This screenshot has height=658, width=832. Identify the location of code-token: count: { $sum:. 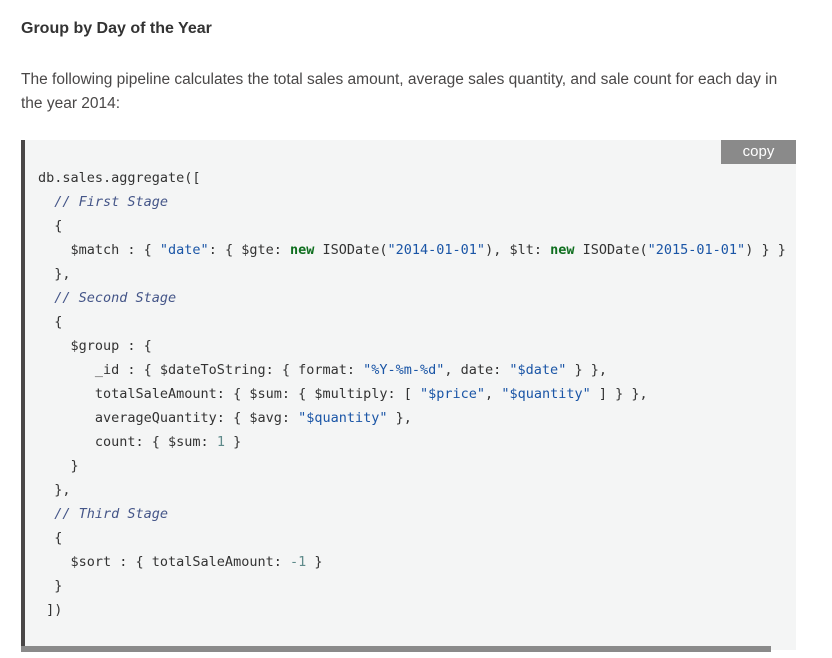
(127, 442).